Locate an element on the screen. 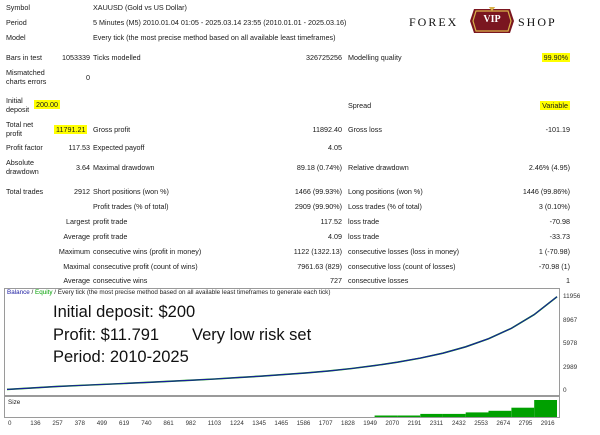 The width and height of the screenshot is (600, 435). pf-label: Profit factor is located at coordinates (24, 147).